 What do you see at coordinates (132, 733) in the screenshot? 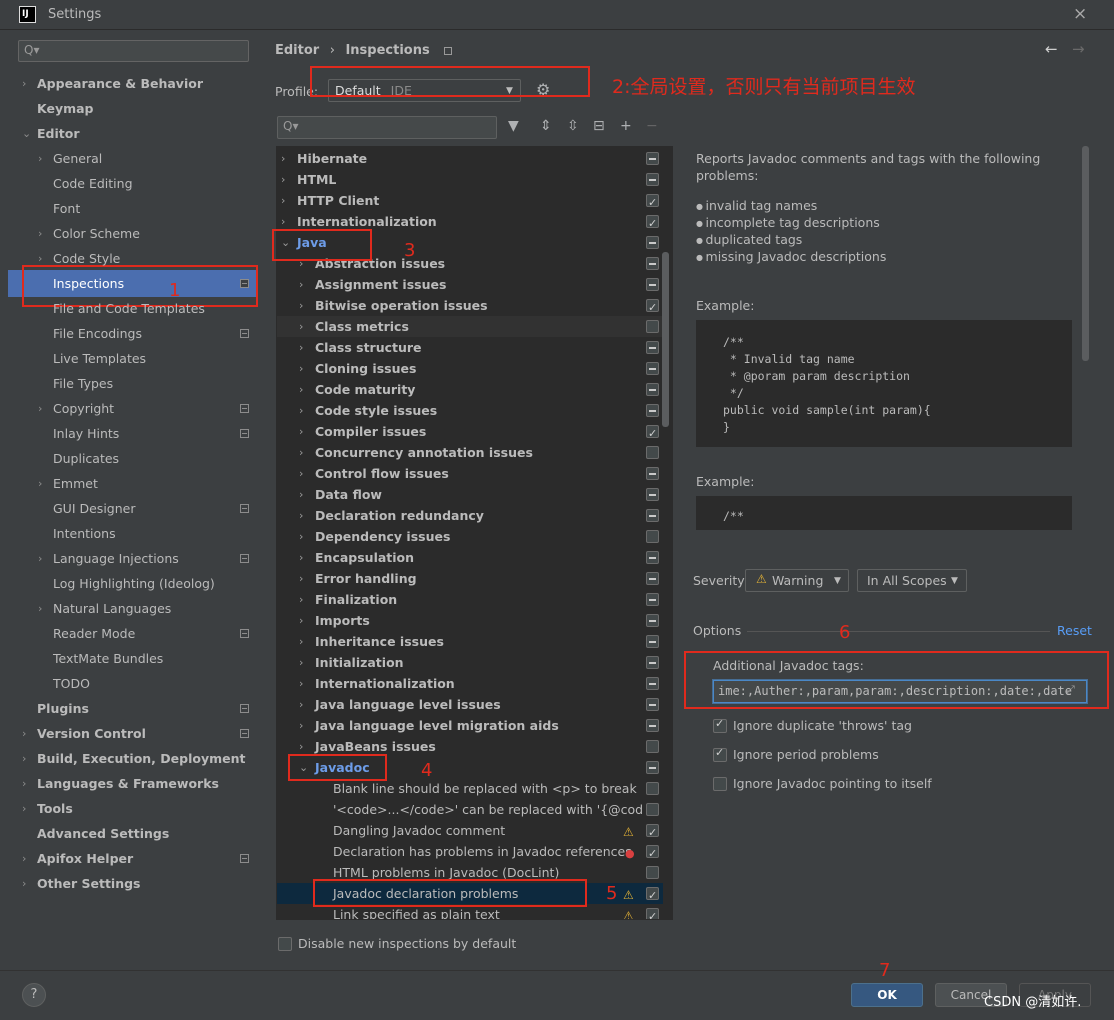
I see `sidebar-item: › Version Control` at bounding box center [132, 733].